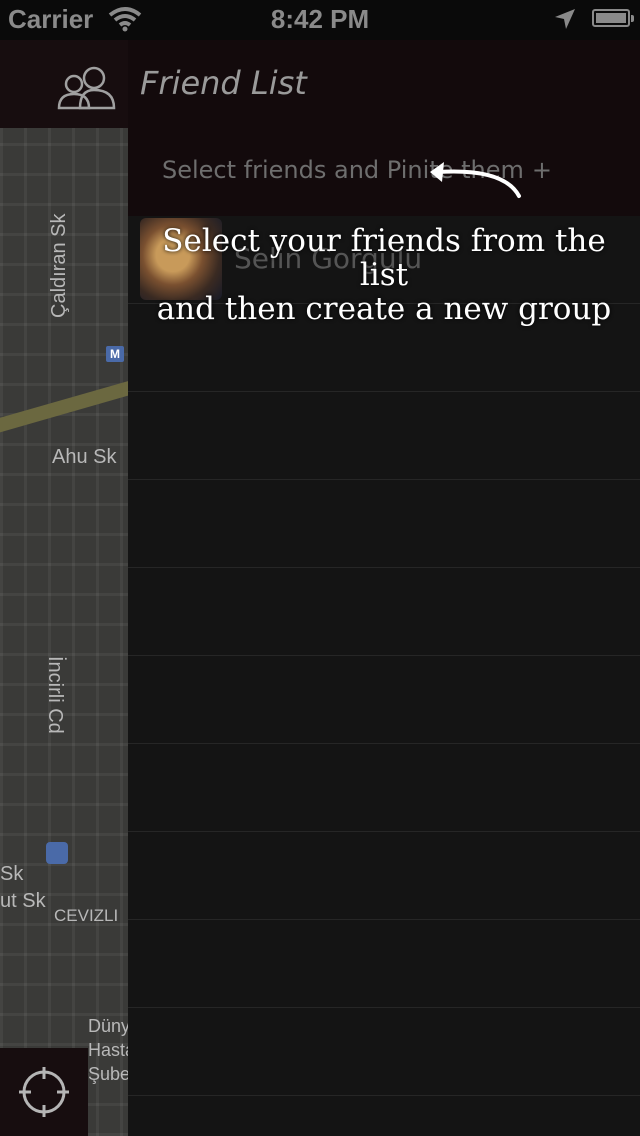  What do you see at coordinates (12, 874) in the screenshot?
I see `map-label: Sk` at bounding box center [12, 874].